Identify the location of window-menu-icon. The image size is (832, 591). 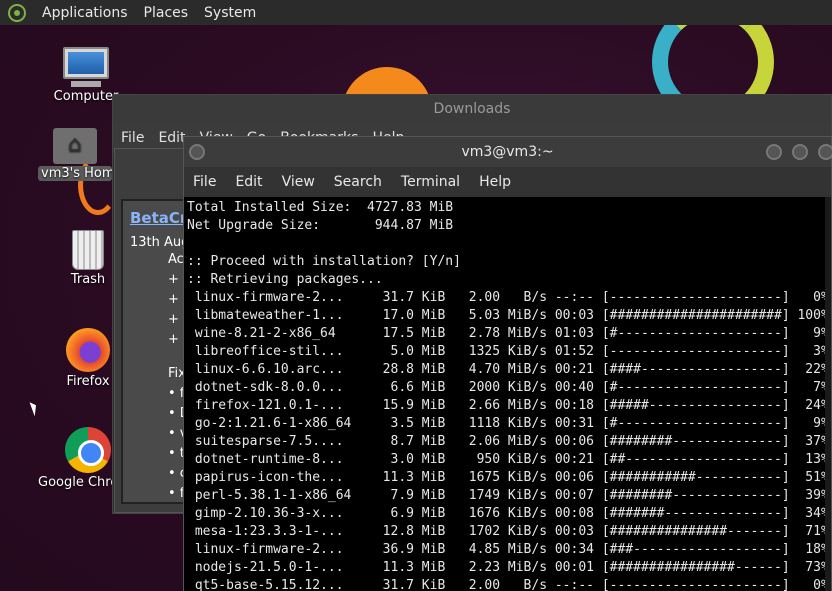
(197, 152).